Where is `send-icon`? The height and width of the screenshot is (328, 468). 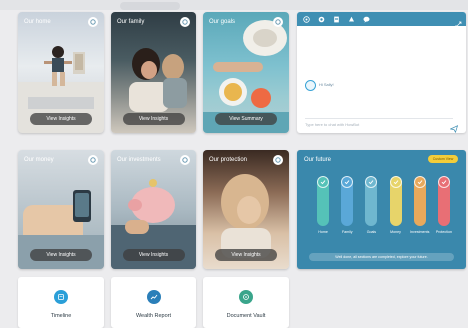 send-icon is located at coordinates (454, 126).